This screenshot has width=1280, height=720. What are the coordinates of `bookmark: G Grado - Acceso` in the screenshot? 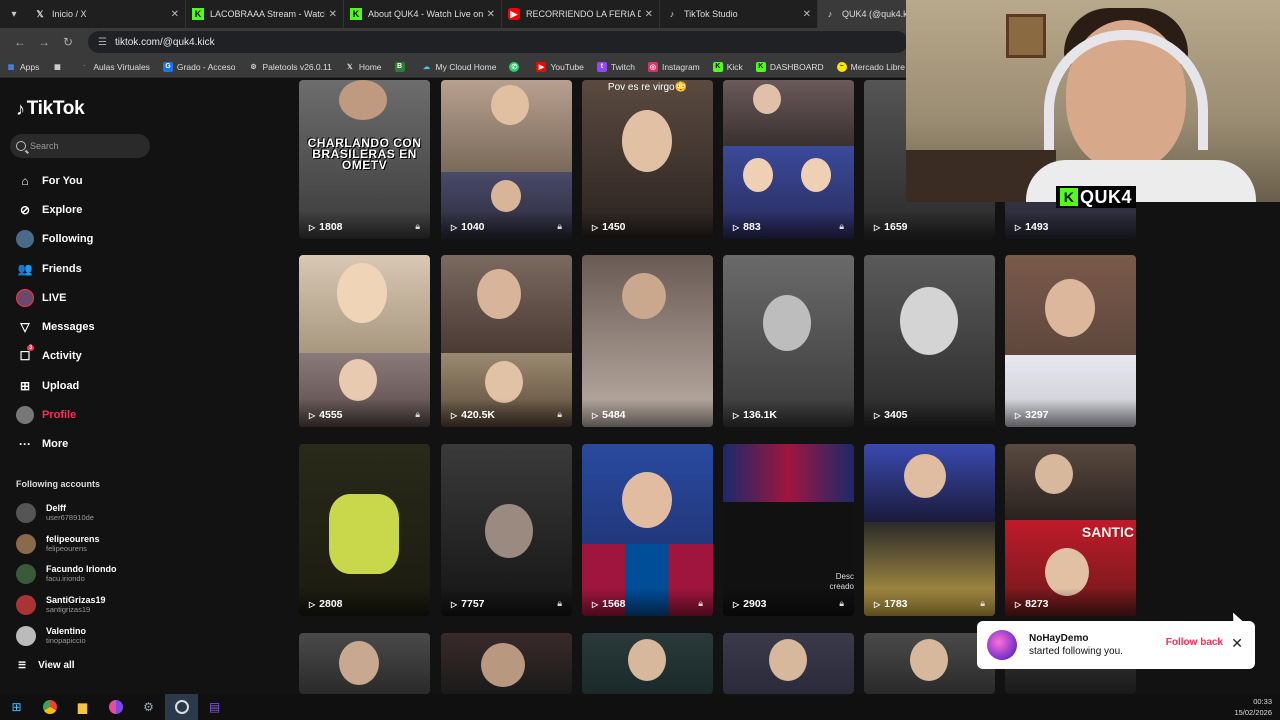 It's located at (199, 66).